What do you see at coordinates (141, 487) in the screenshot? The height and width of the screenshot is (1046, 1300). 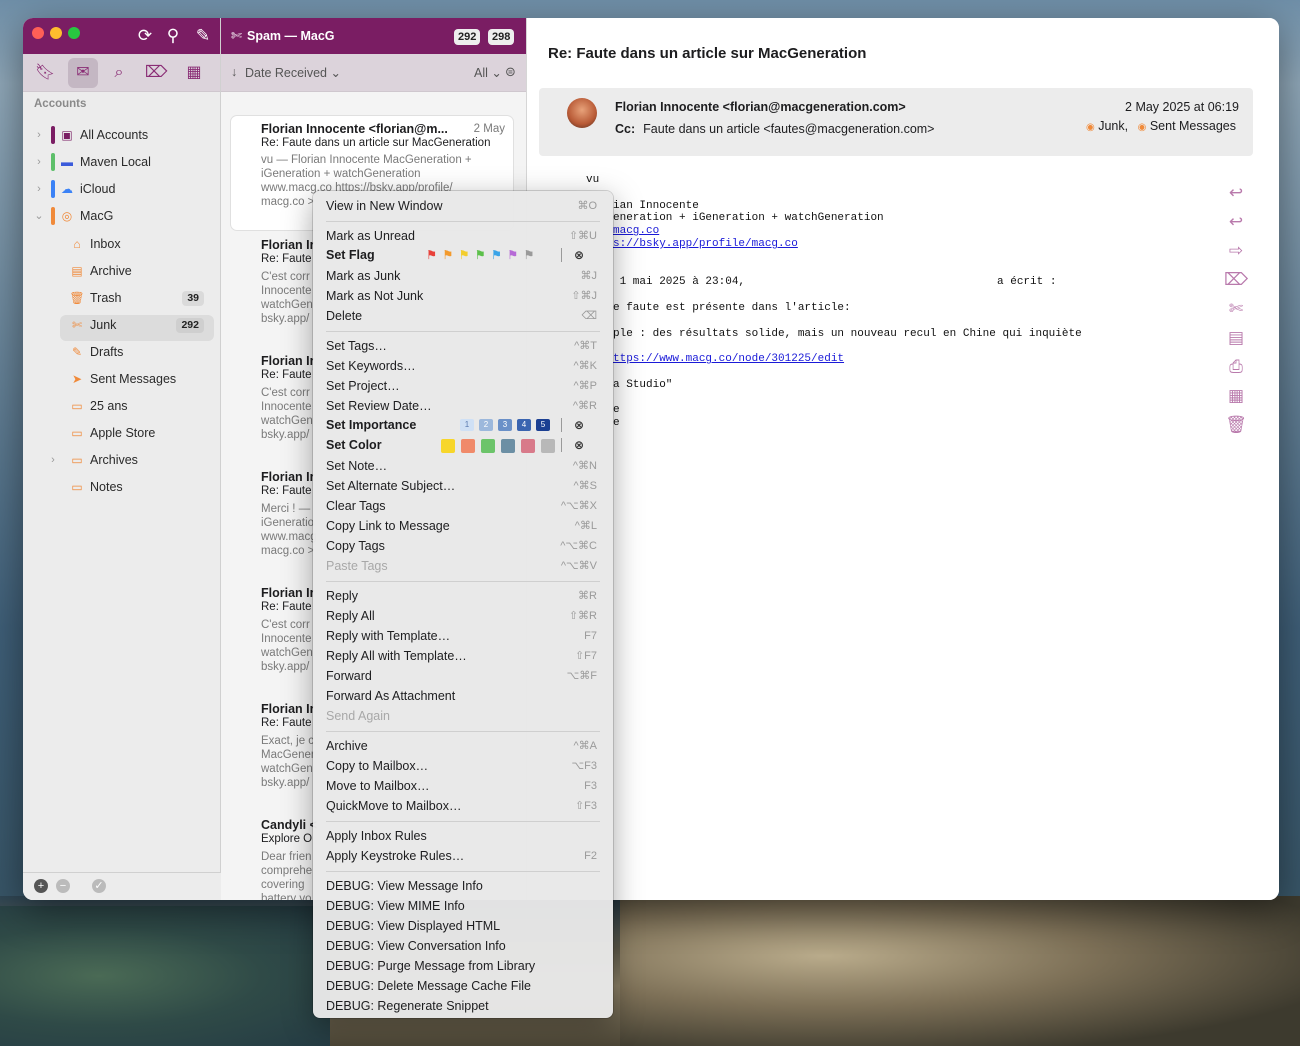 I see `sidebar-item-notes: ▭ Notes` at bounding box center [141, 487].